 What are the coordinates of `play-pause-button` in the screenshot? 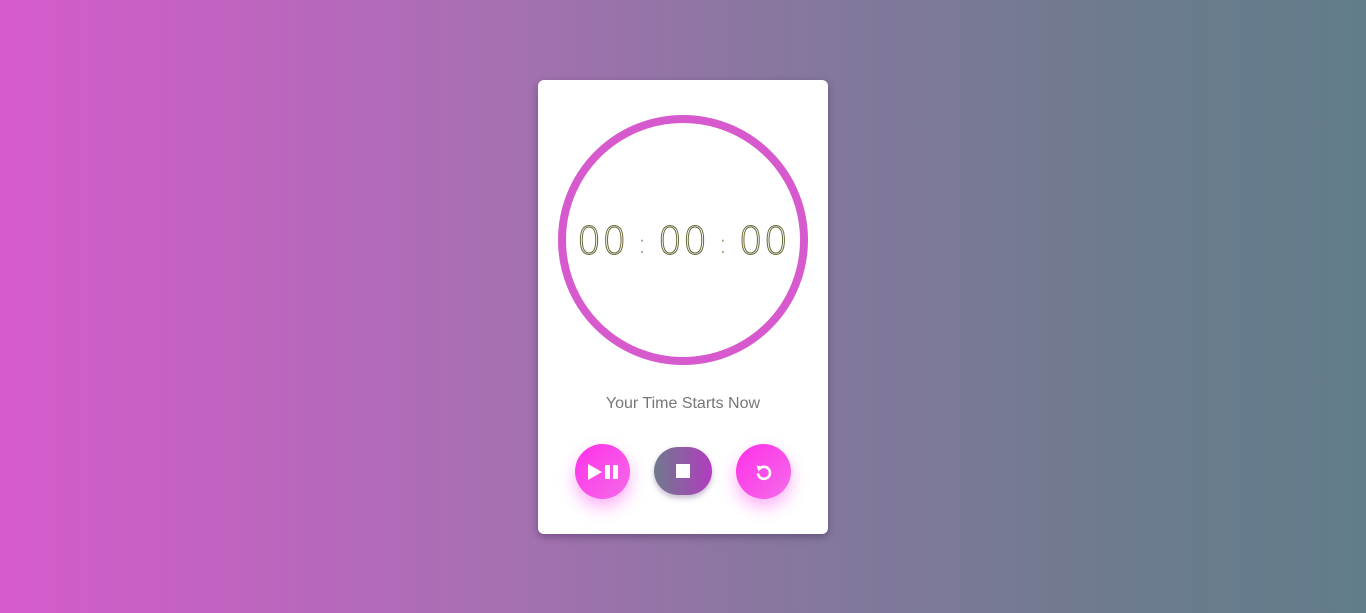 It's located at (602, 471).